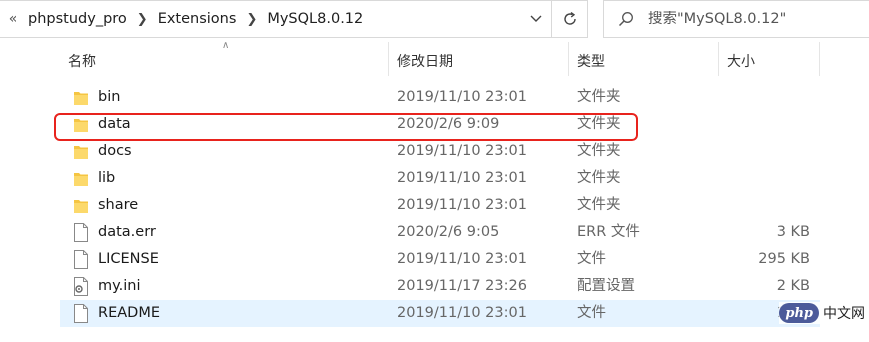 The image size is (869, 342). I want to click on file-row: data 2020/2/6 9:09 文件夹, so click(440, 124).